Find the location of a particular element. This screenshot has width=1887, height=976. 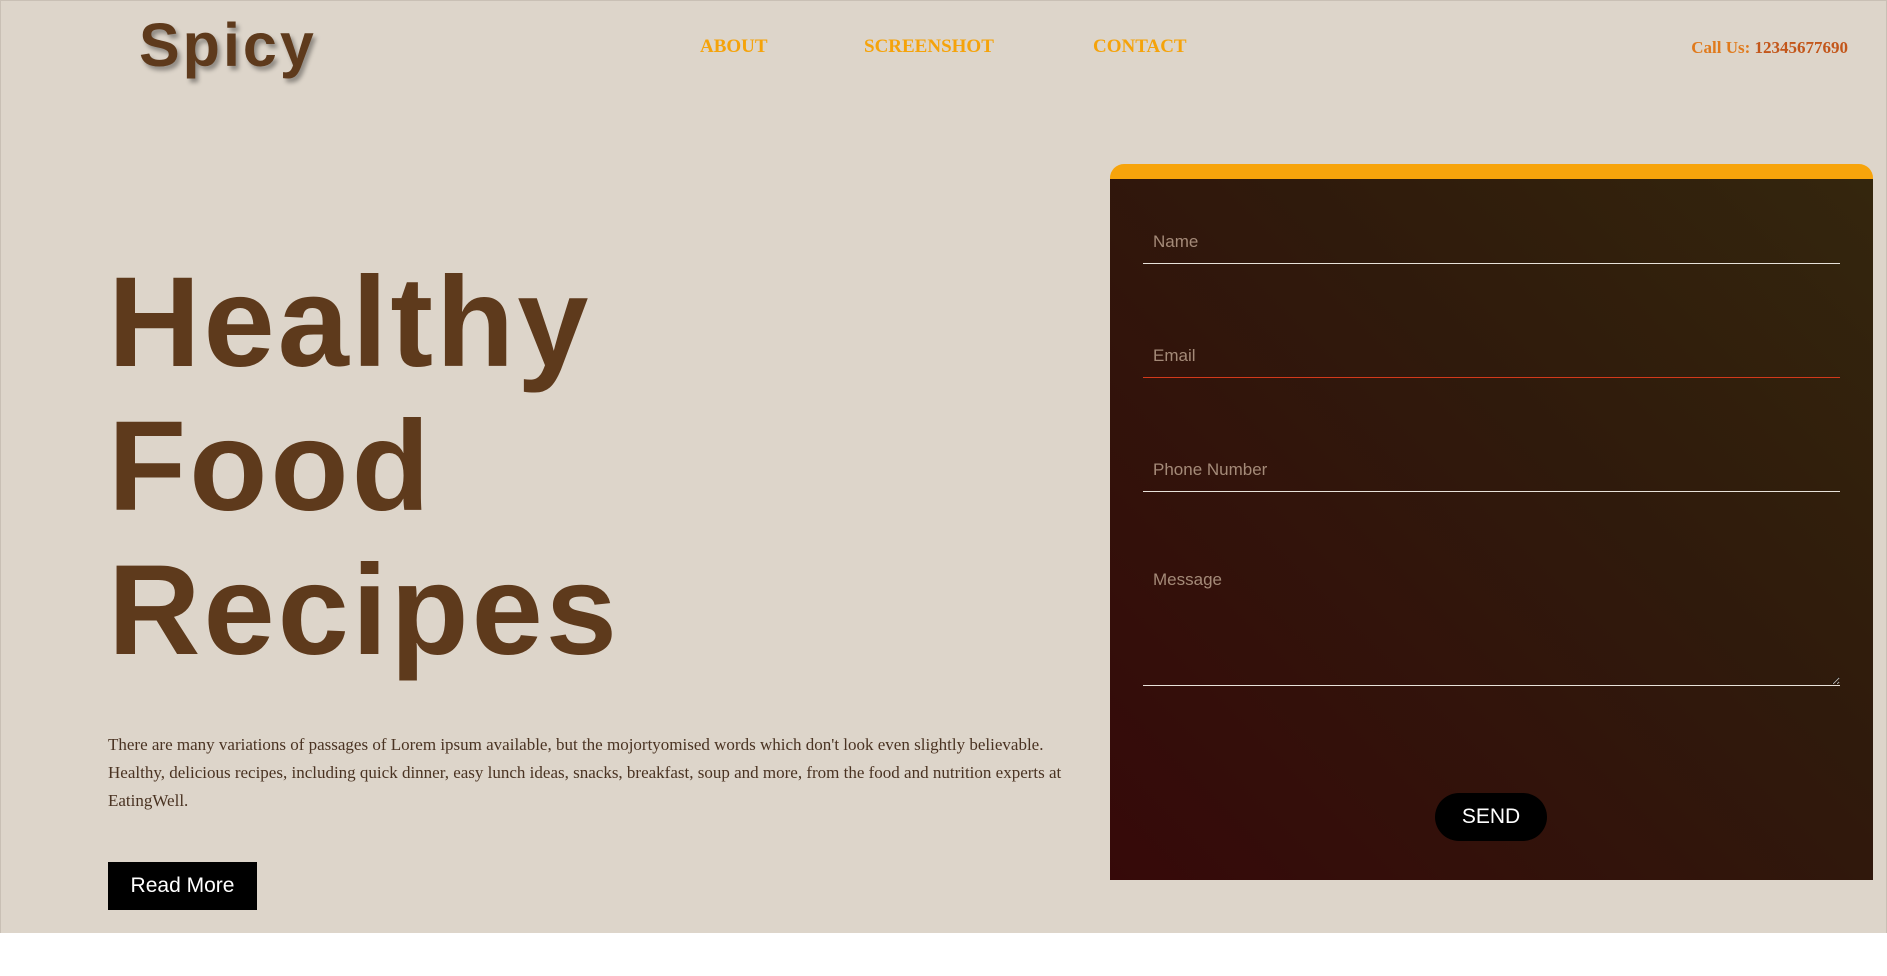

call-us-label: Call Us: is located at coordinates (1721, 47).